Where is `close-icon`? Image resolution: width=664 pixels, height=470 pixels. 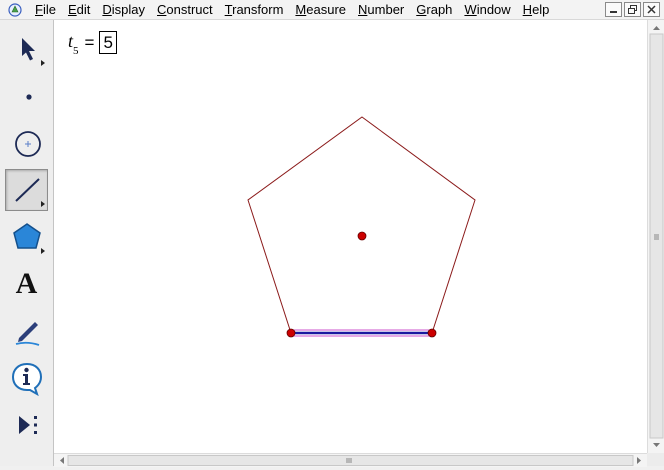 close-icon is located at coordinates (651, 9).